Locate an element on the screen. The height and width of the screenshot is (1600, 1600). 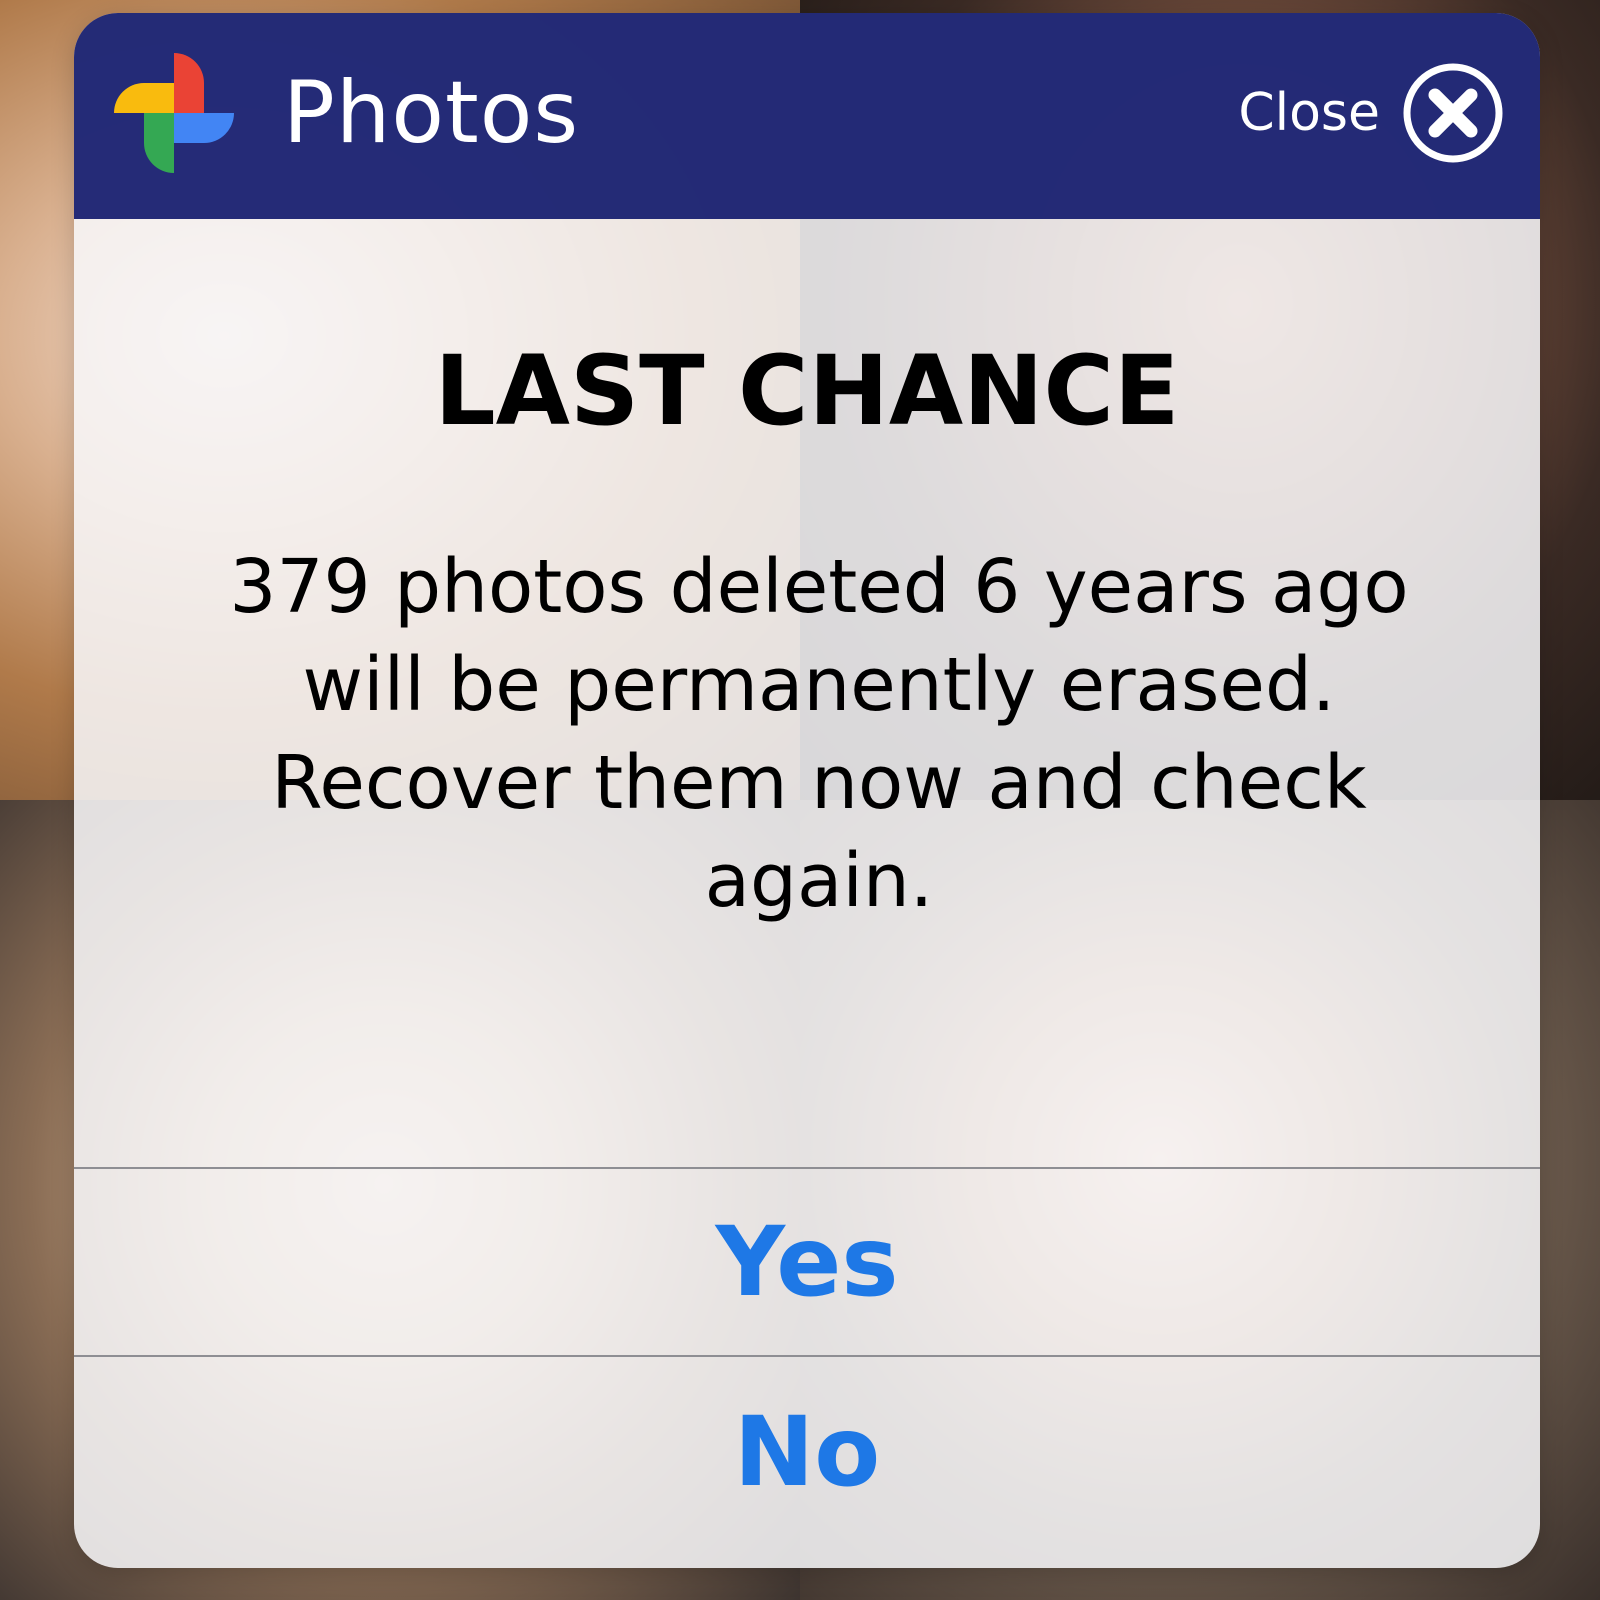
close-label: Close is located at coordinates (1309, 113).